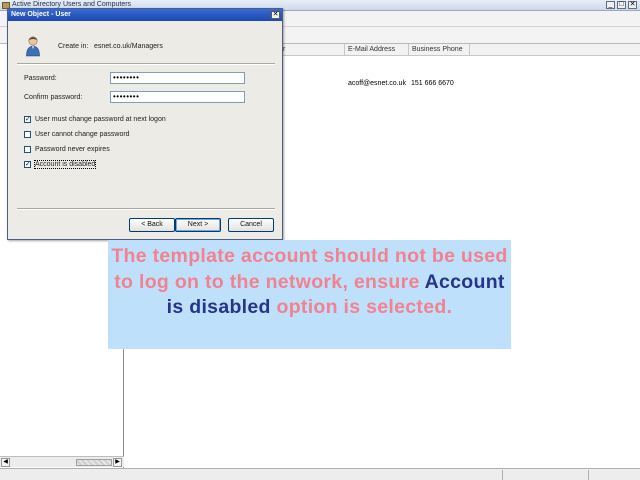  Describe the element at coordinates (40, 78) in the screenshot. I see `password-label: Password:` at that location.